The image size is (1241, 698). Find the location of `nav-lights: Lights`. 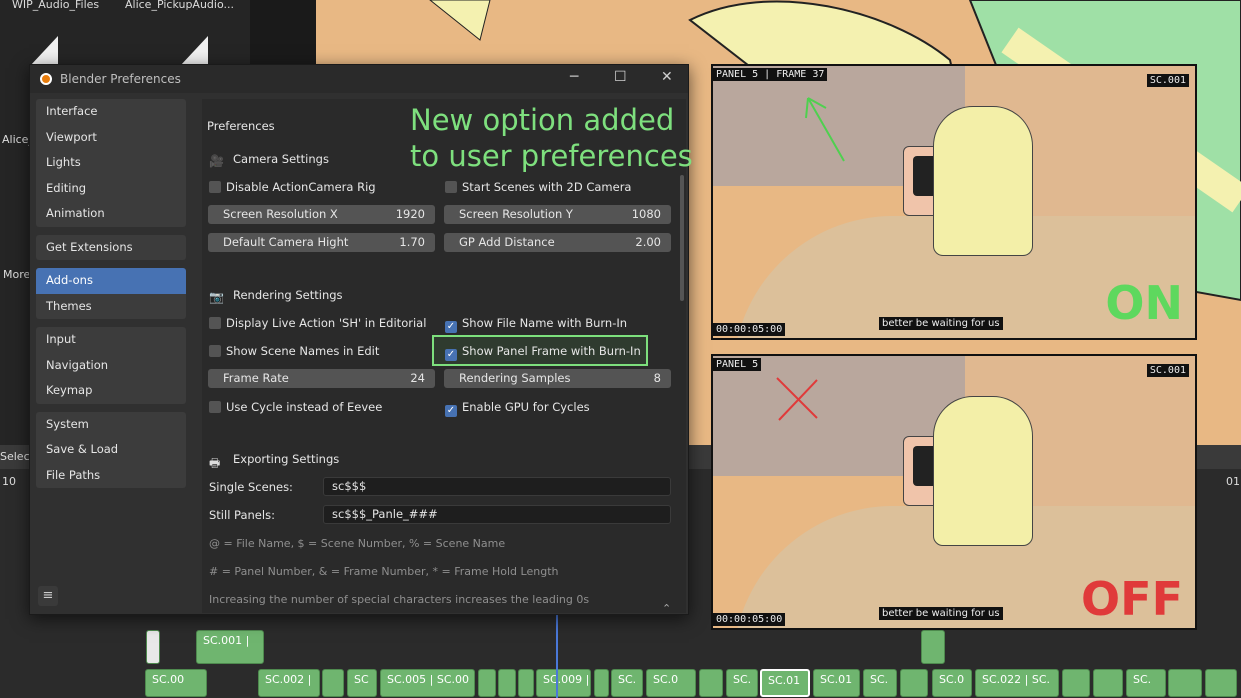

nav-lights: Lights is located at coordinates (111, 163).